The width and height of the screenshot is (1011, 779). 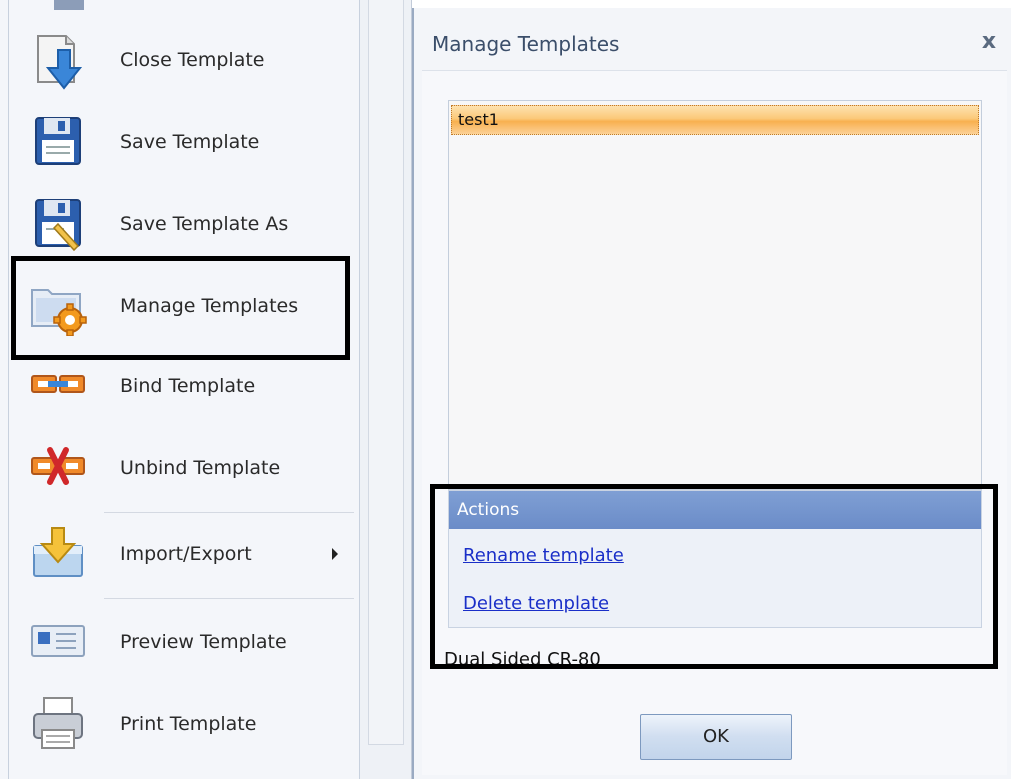 I want to click on menu-item-preview-template: Preview Template, so click(x=185, y=642).